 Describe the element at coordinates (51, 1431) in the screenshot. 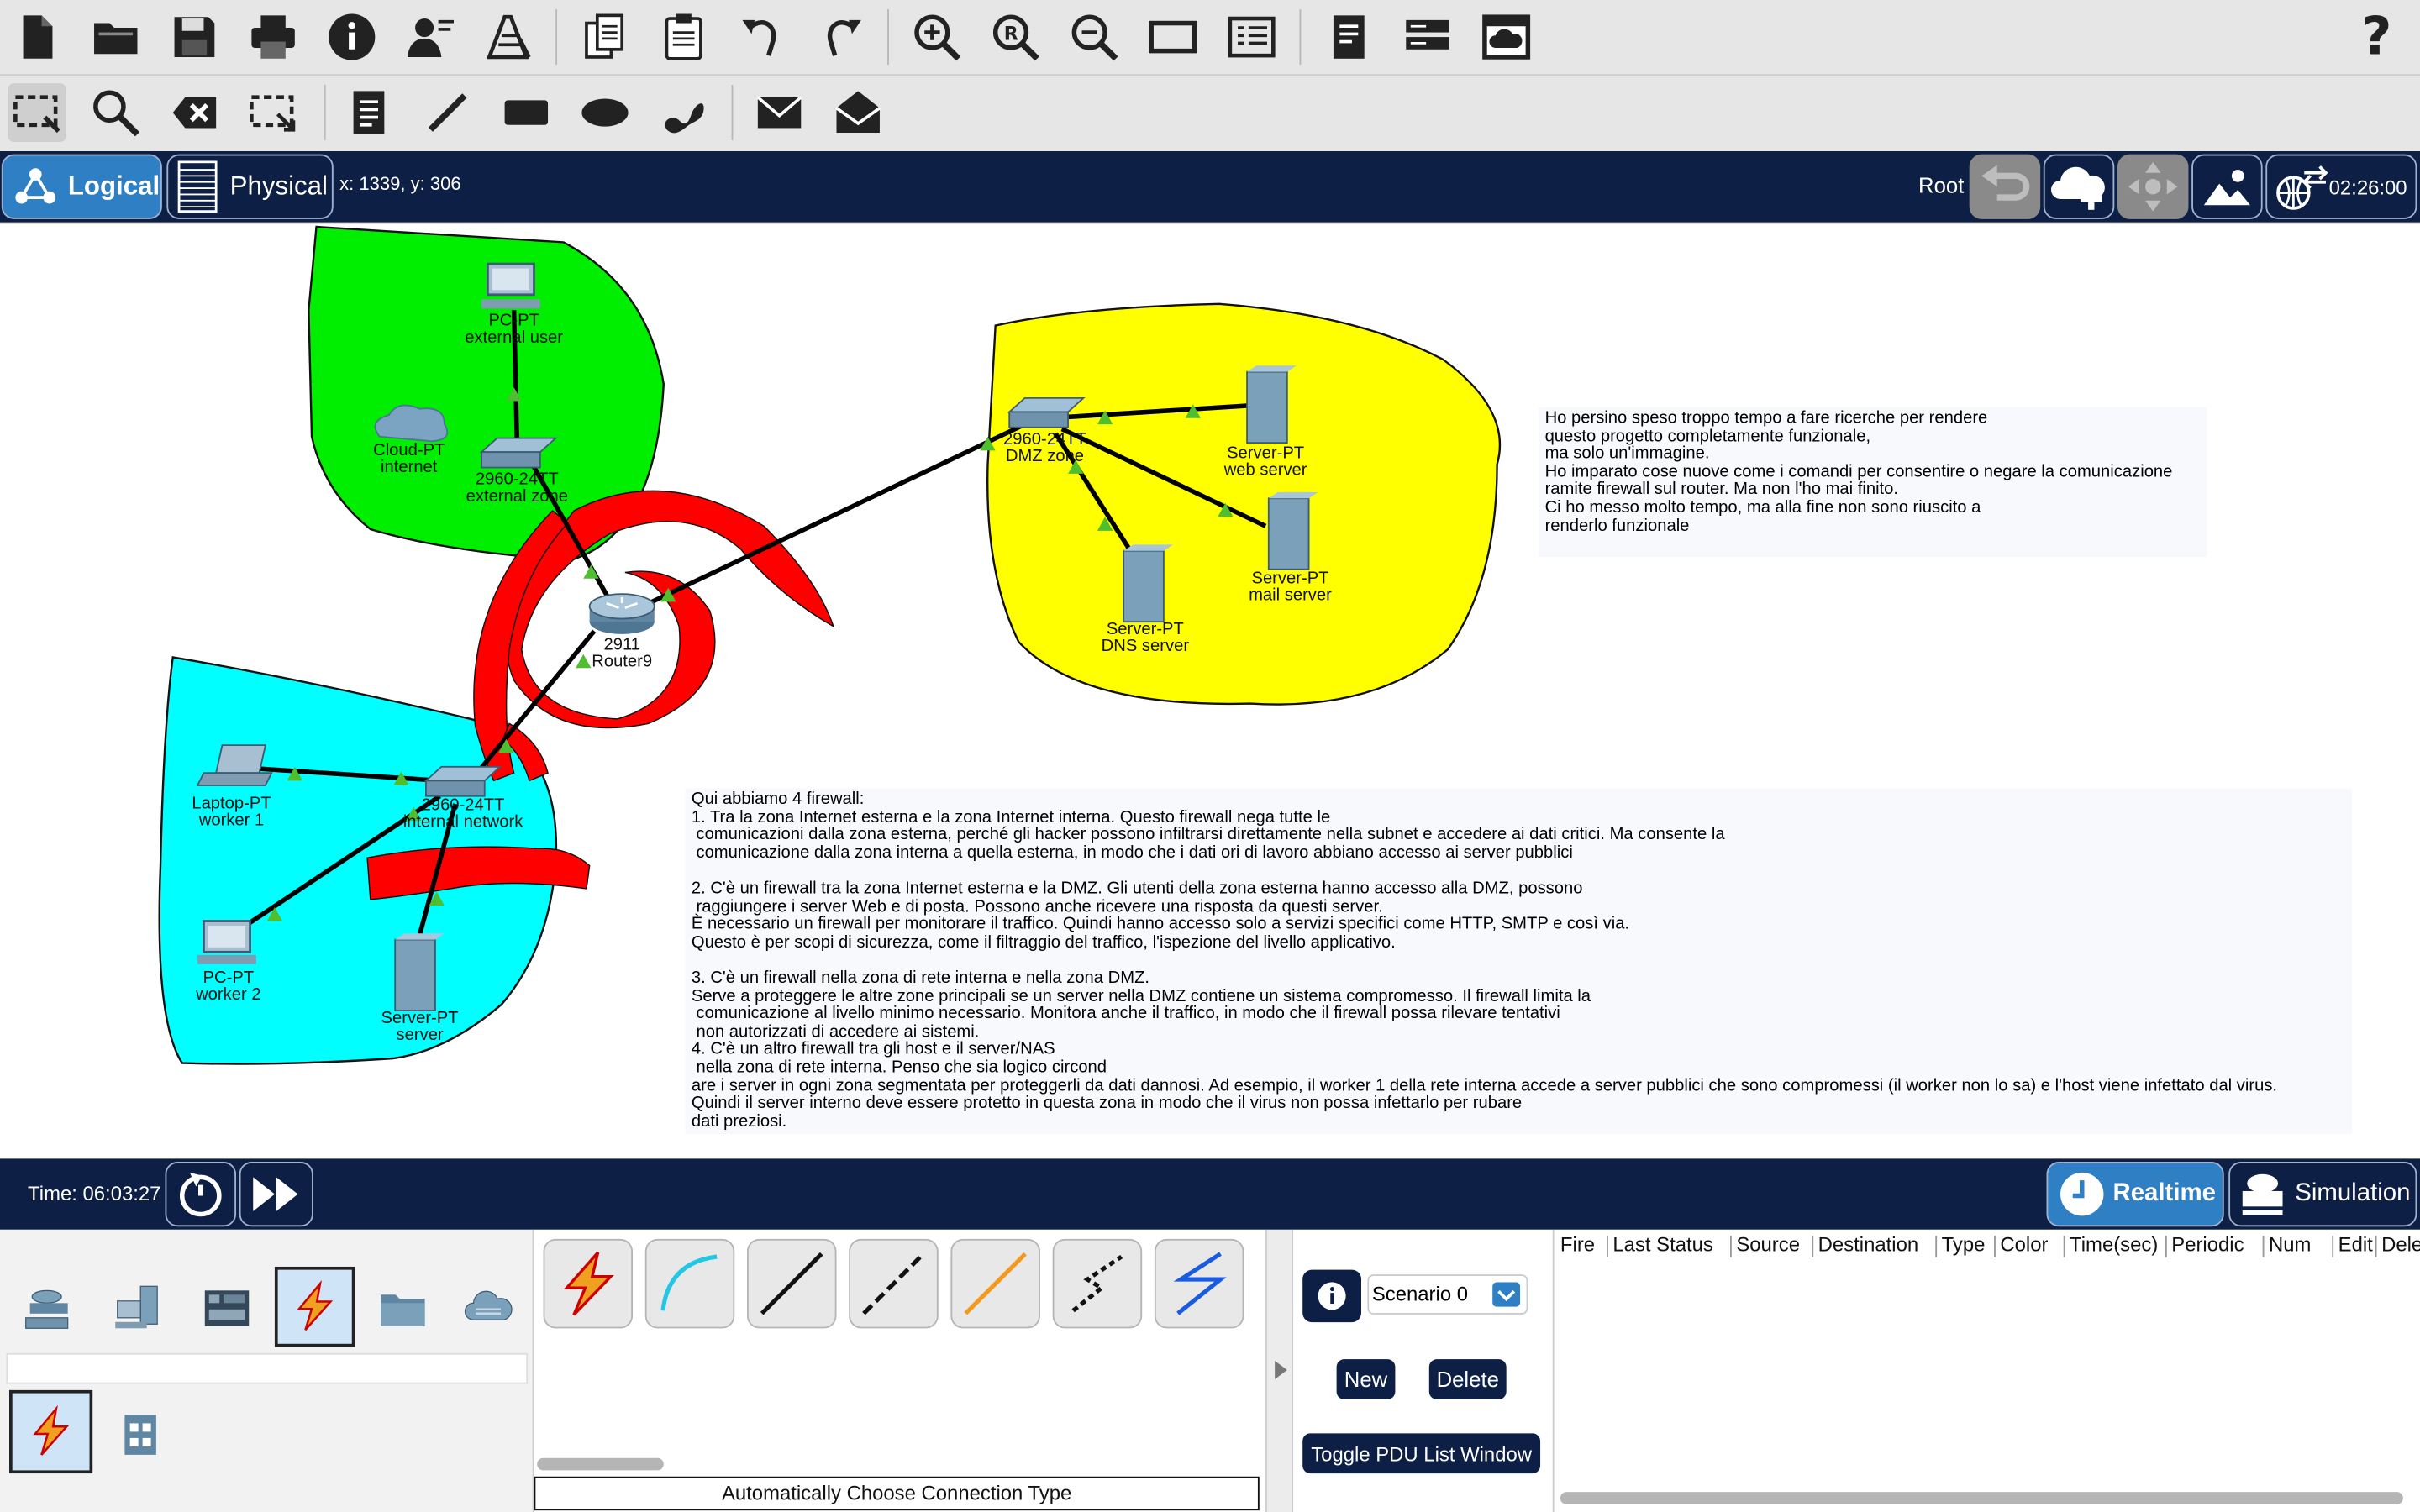

I see `connections-subtype-icon` at that location.